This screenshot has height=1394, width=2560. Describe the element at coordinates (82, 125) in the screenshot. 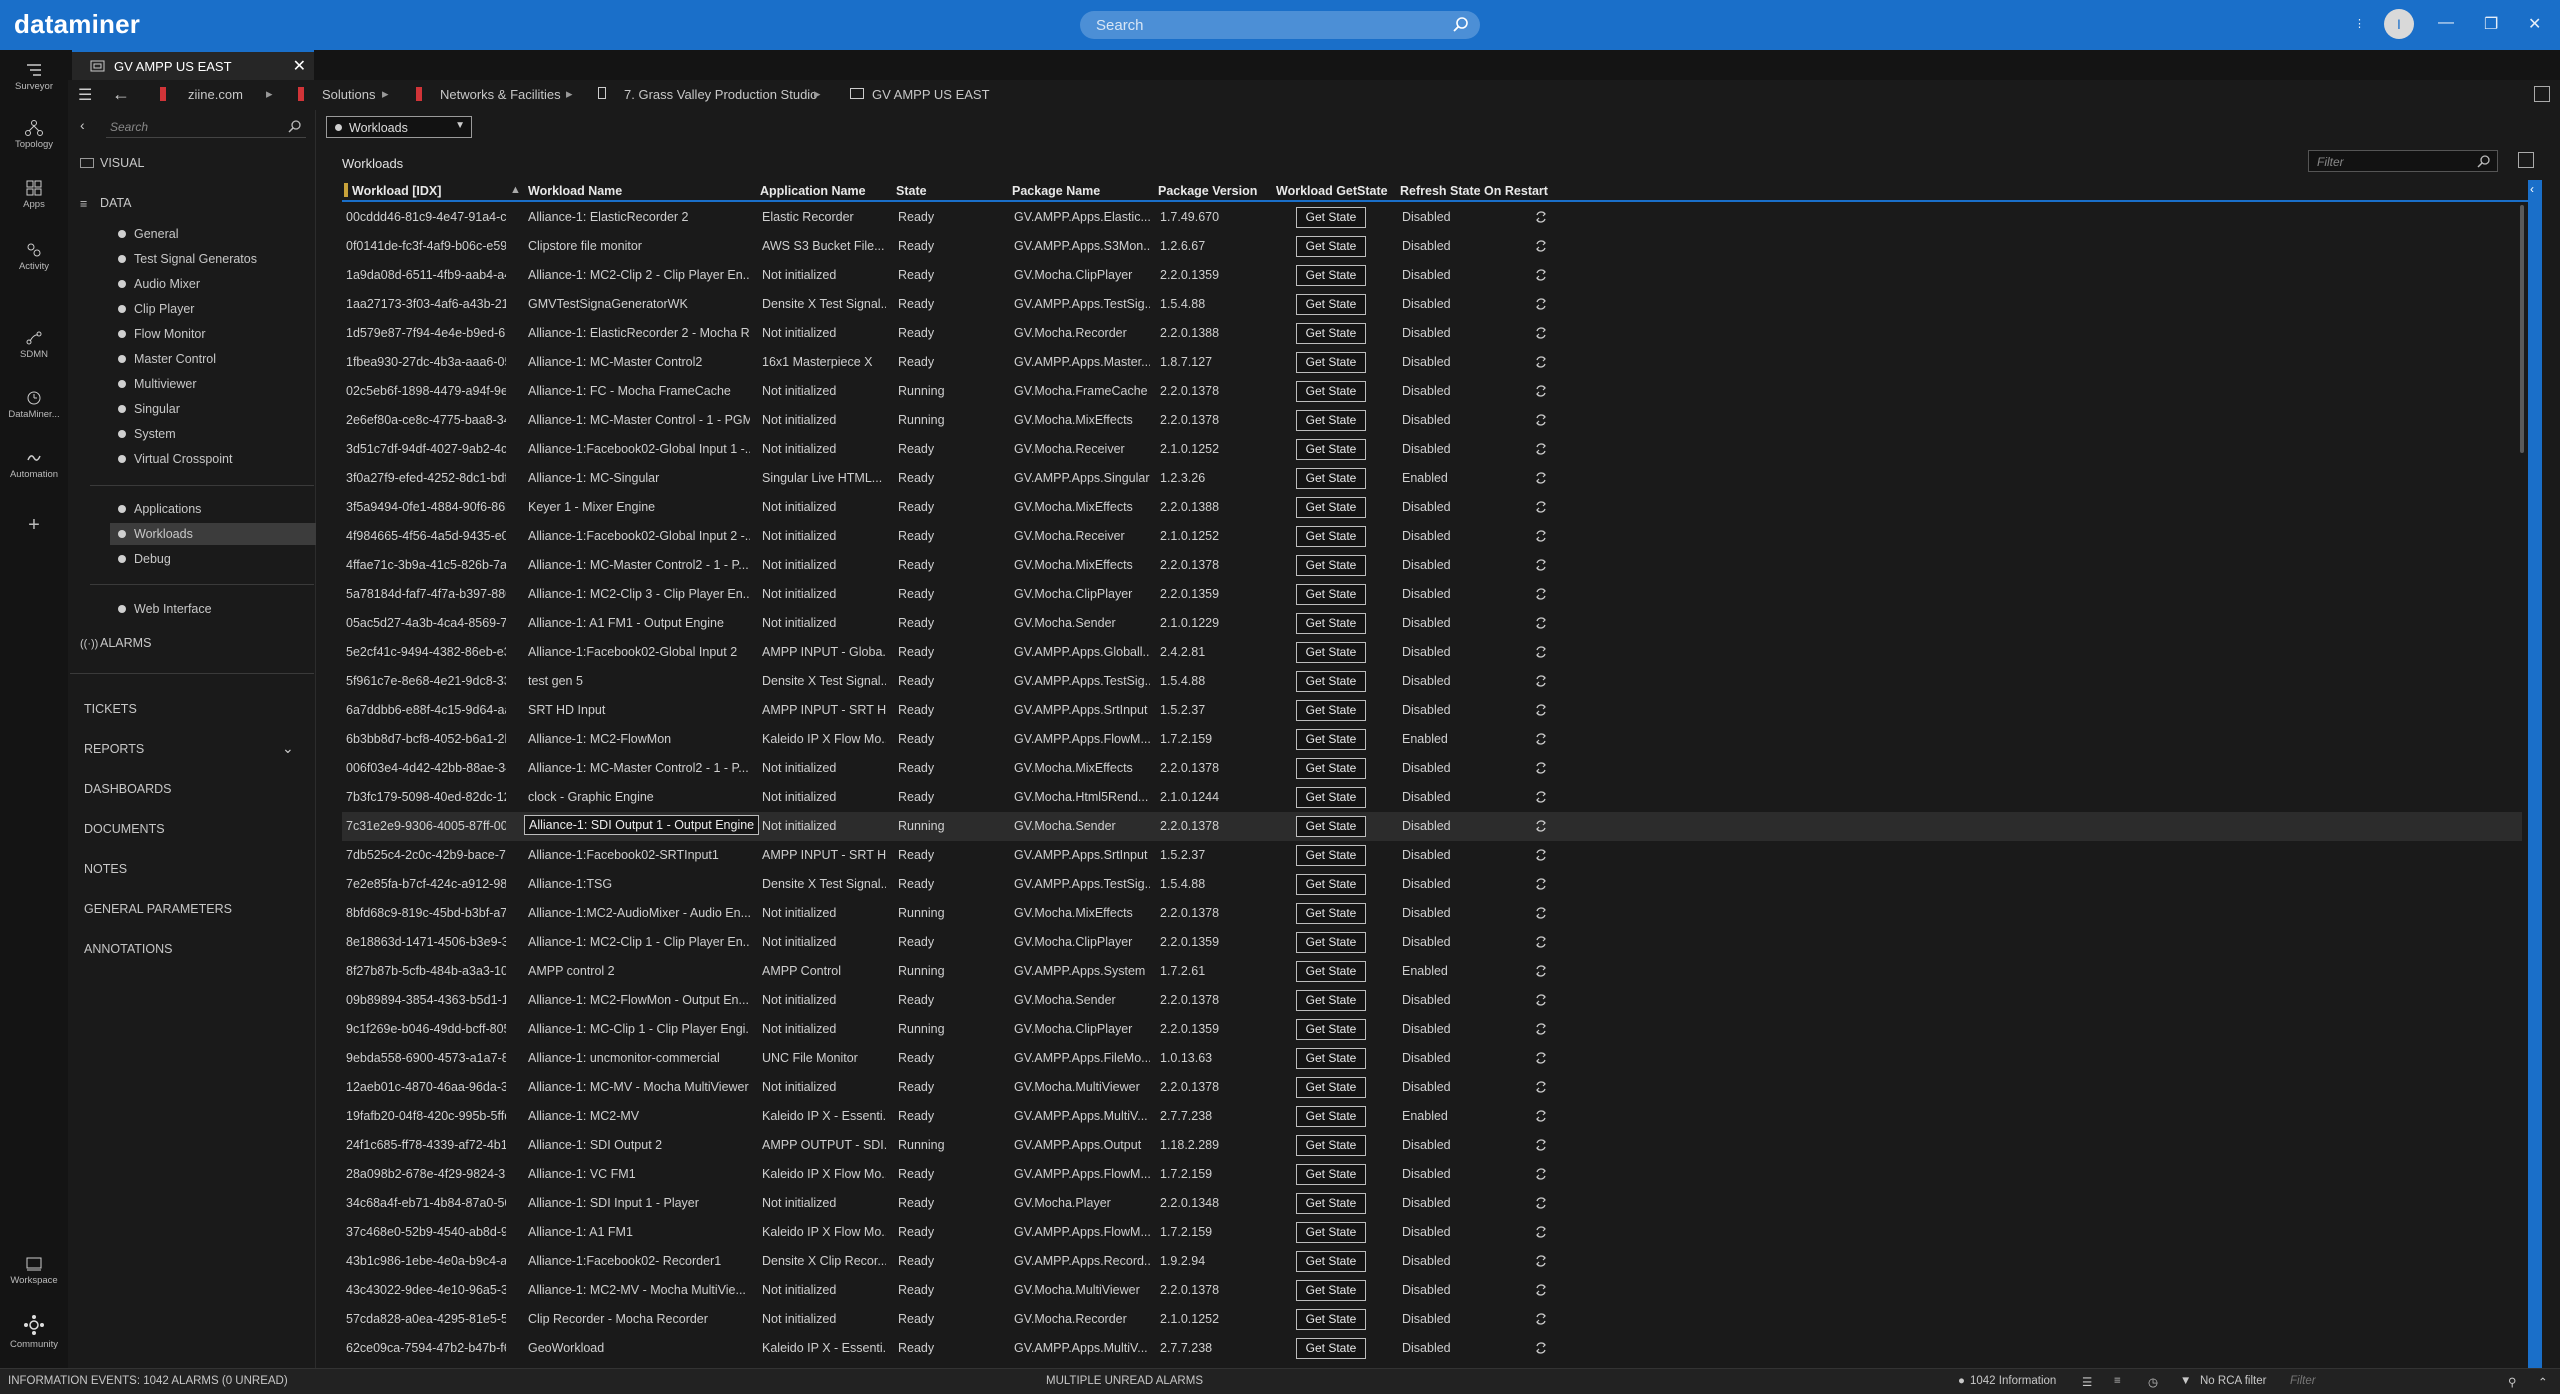

I see `collapse-panel-icon: ‹` at that location.